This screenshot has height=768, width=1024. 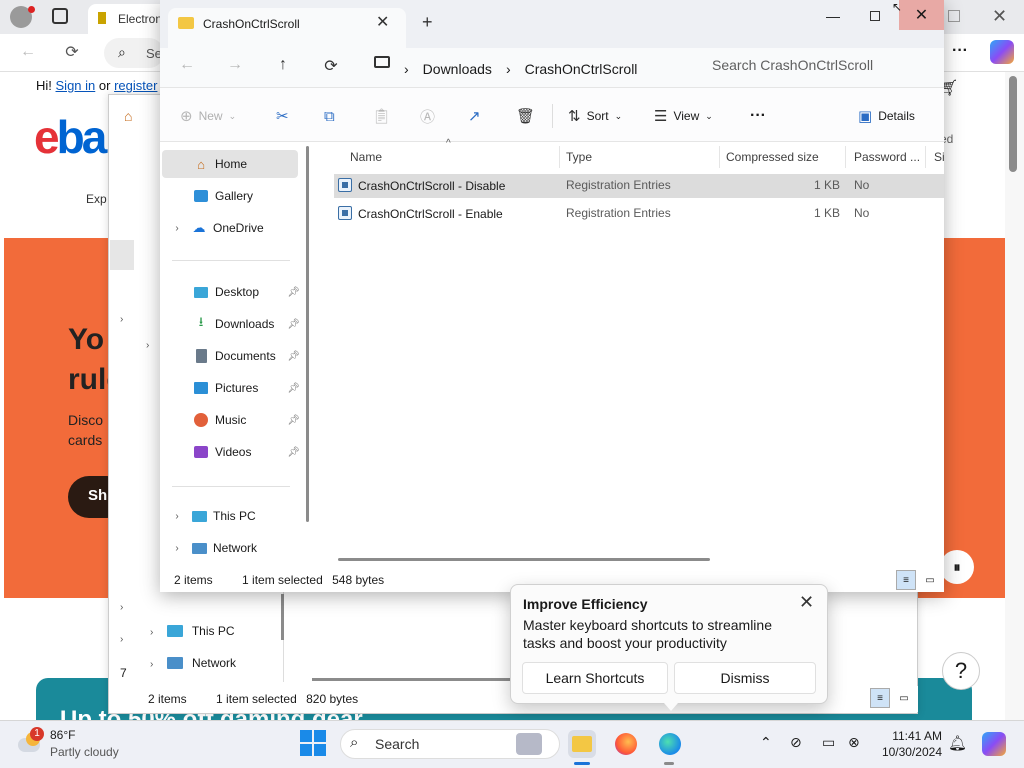 What do you see at coordinates (329, 116) in the screenshot?
I see `copy-button: ⧉` at bounding box center [329, 116].